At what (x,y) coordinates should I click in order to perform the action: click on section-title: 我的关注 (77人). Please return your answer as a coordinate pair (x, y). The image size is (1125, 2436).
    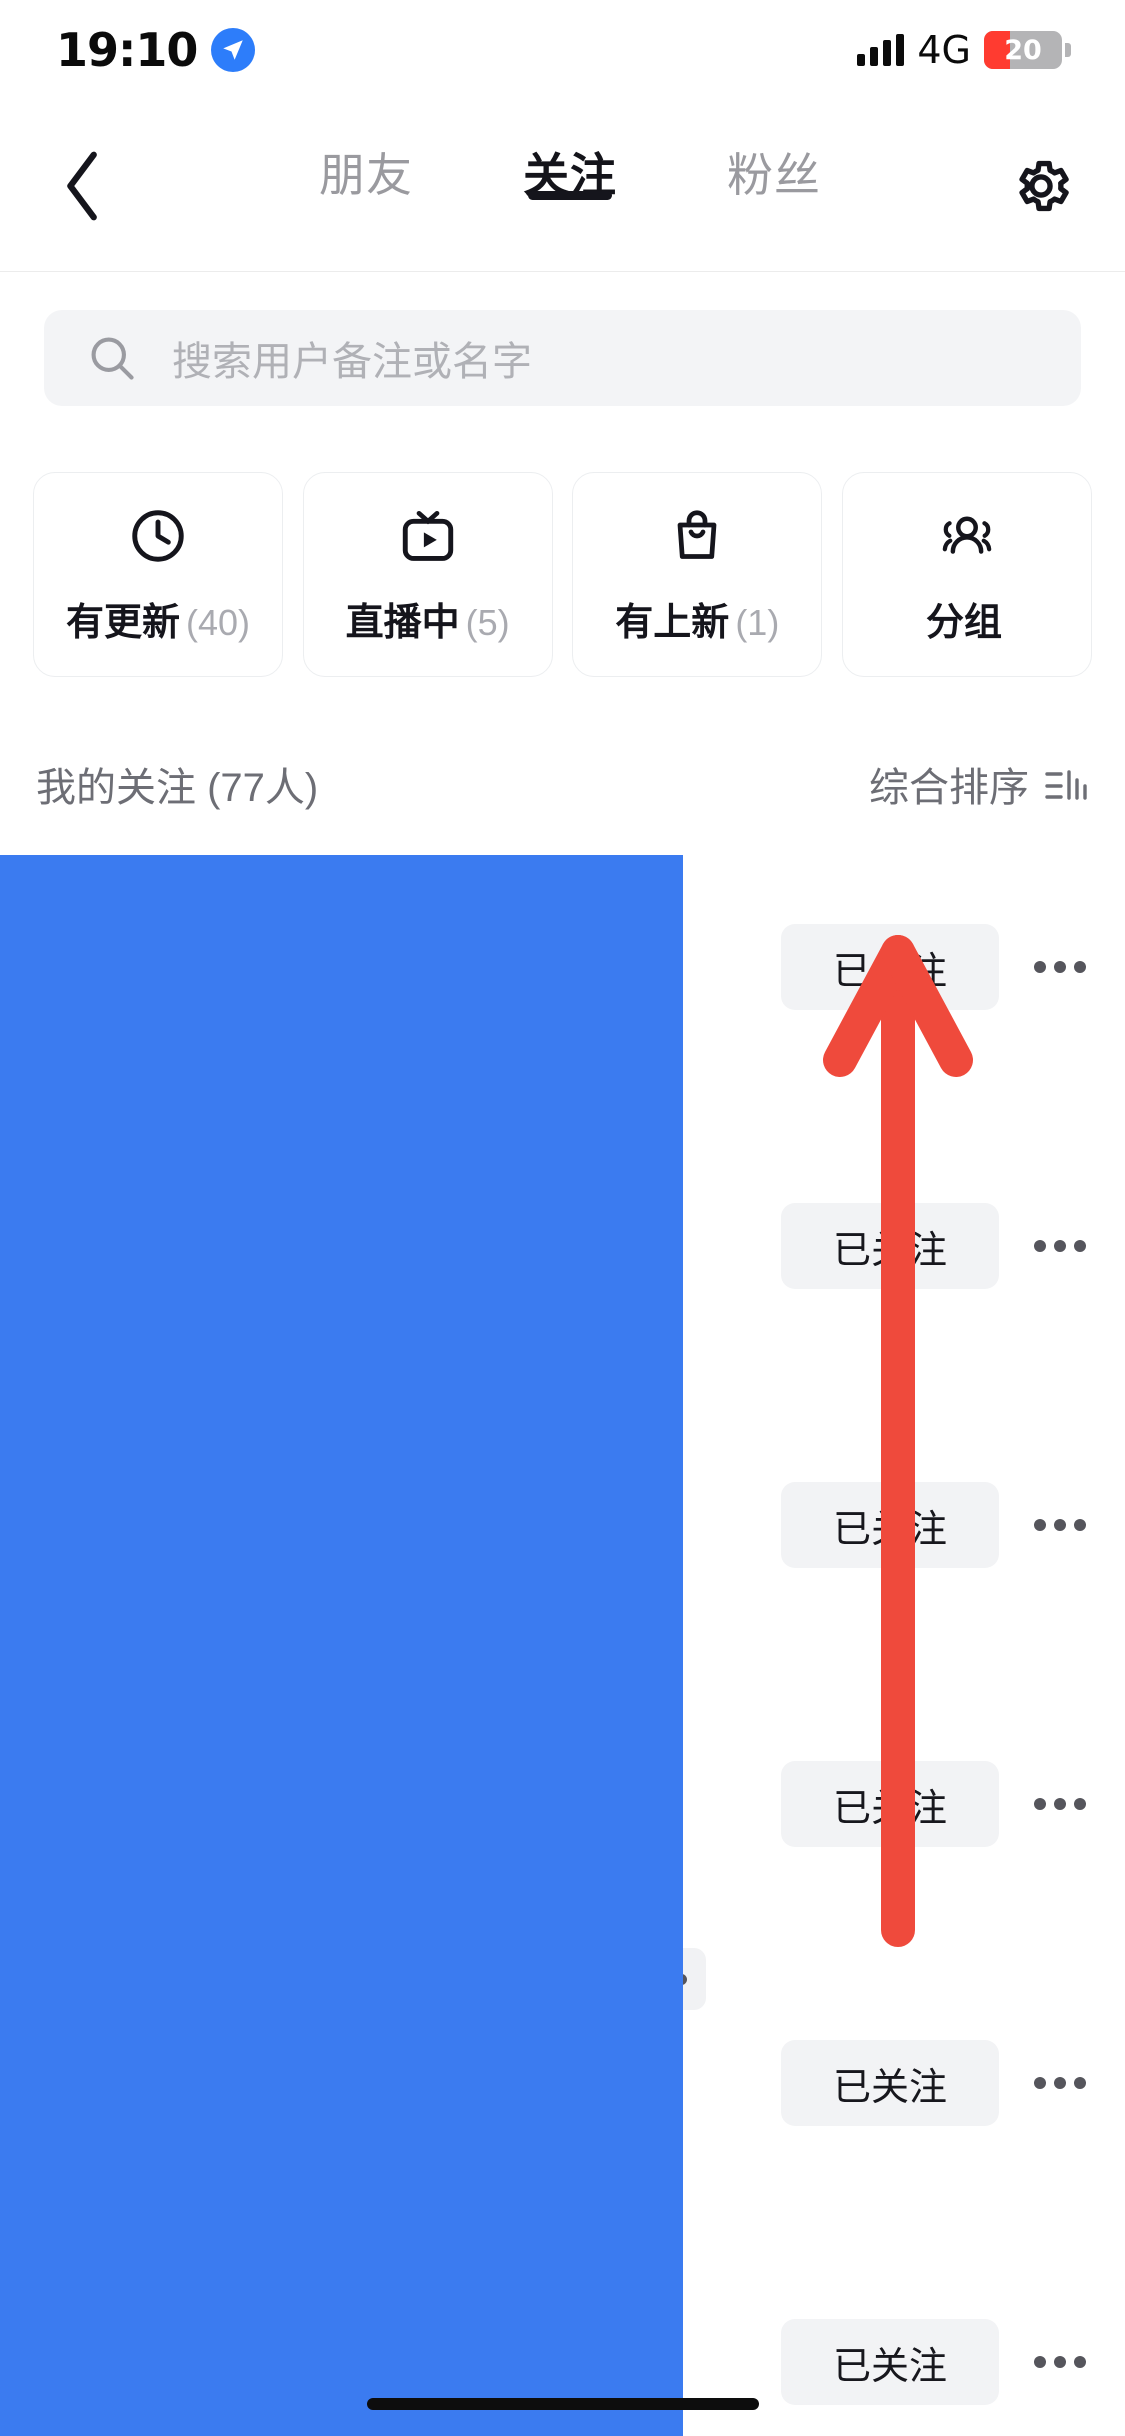
    Looking at the image, I should click on (177, 788).